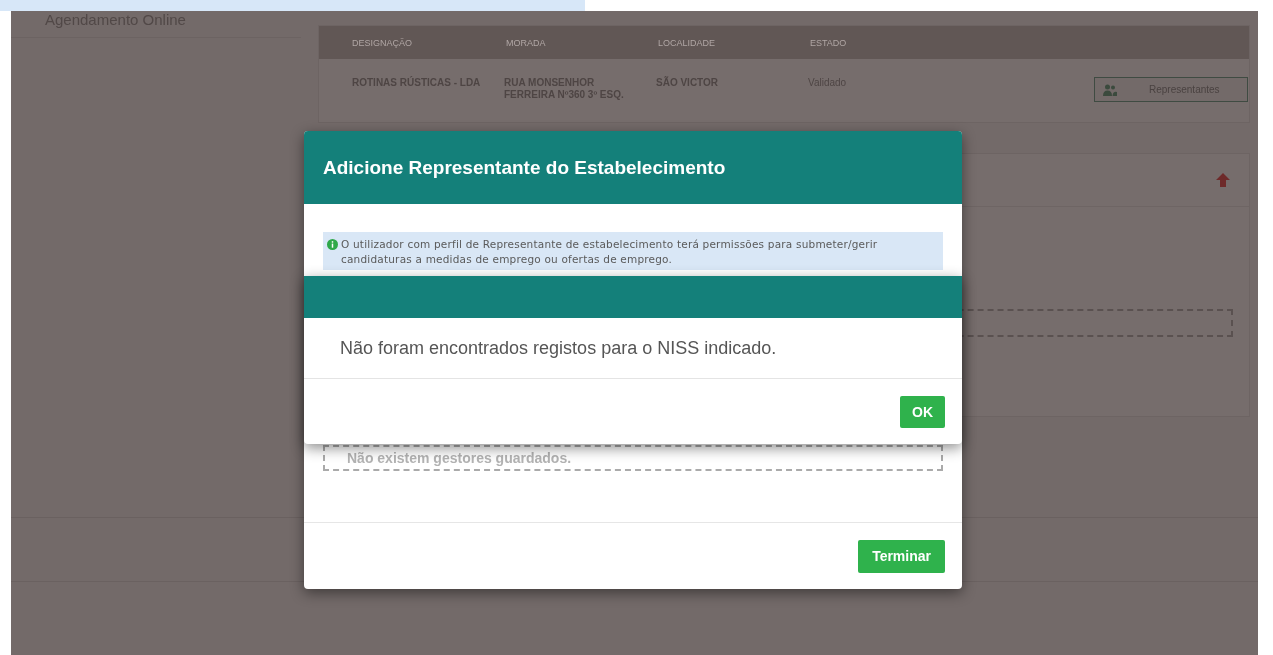 The height and width of the screenshot is (655, 1273). I want to click on column-header: DESIGNAÇÃO, so click(382, 42).